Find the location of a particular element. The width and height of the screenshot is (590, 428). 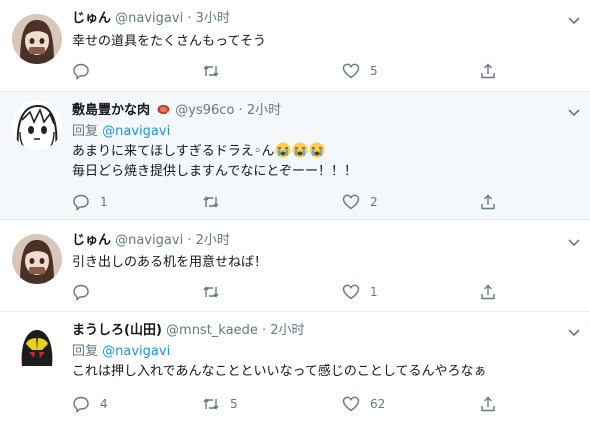

user-handle: @mnst_kaede is located at coordinates (212, 330).